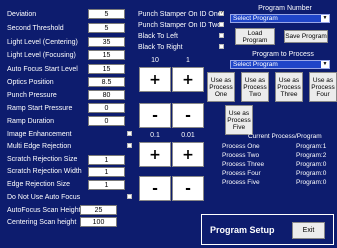 This screenshot has height=248, width=337. What do you see at coordinates (311, 155) in the screenshot?
I see `current-process-row-2-program: Program:2` at bounding box center [311, 155].